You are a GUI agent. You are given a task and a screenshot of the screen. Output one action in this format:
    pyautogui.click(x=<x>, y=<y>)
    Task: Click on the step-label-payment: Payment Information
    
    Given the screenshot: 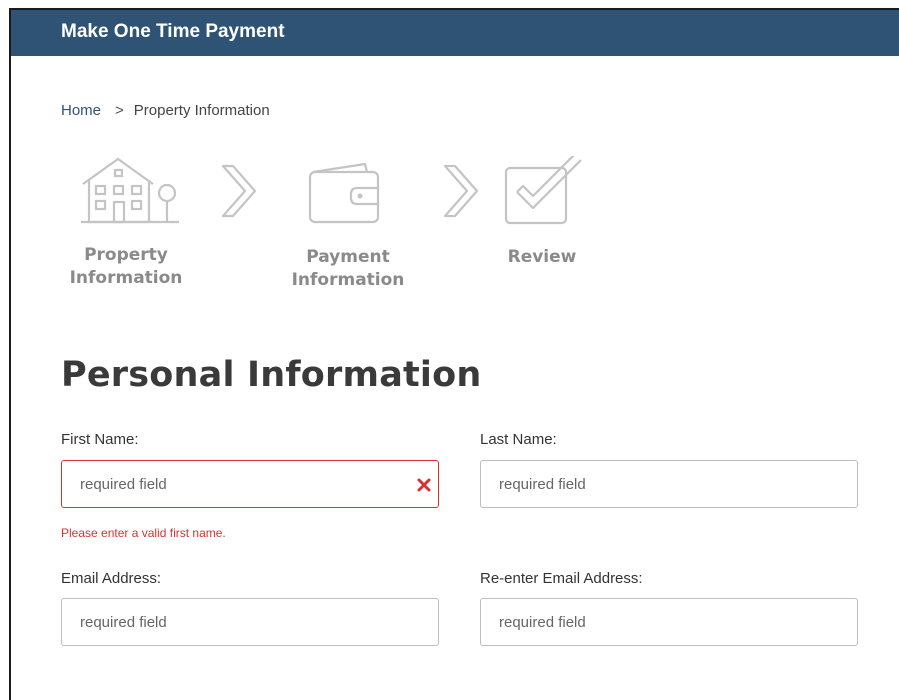 What is the action you would take?
    pyautogui.click(x=348, y=268)
    